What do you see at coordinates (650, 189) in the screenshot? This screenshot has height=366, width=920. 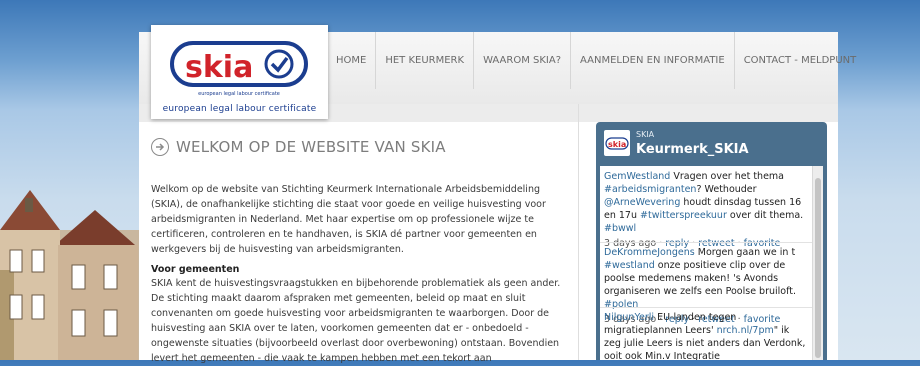 I see `hashtag: #arbeidsmigranten` at bounding box center [650, 189].